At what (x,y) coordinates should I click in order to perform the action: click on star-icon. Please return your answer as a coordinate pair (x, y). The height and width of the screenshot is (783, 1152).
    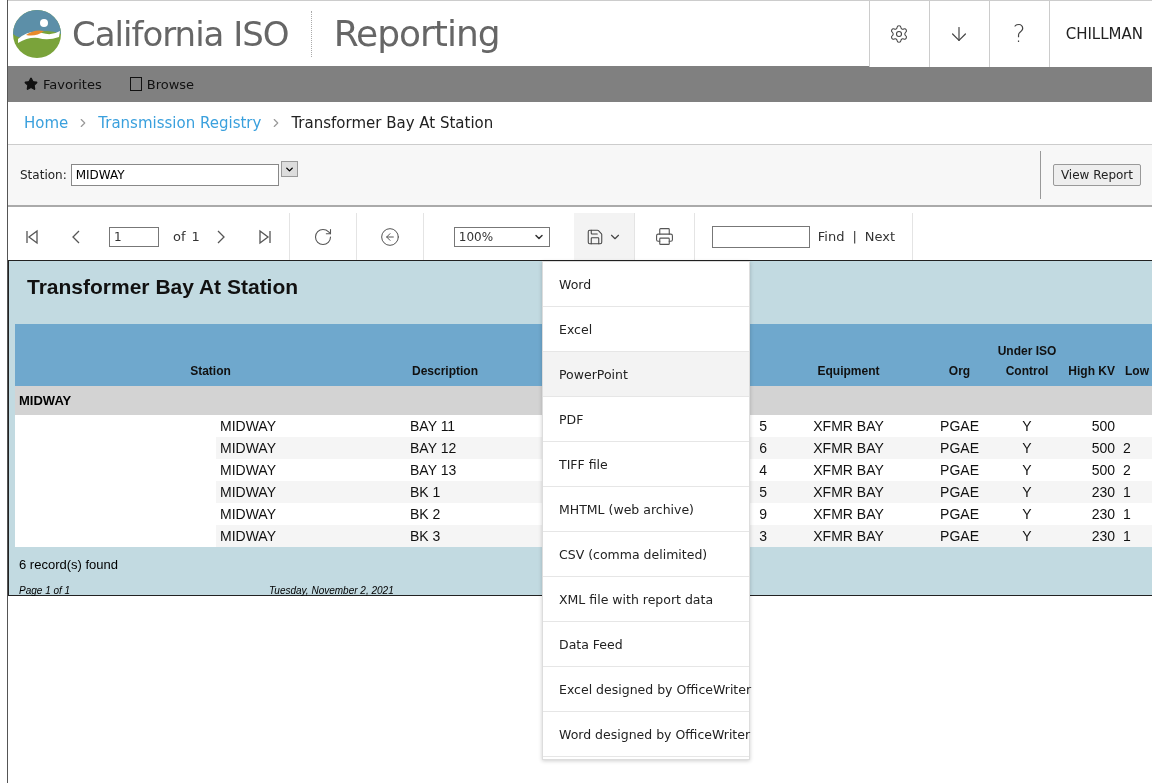
    Looking at the image, I should click on (31, 84).